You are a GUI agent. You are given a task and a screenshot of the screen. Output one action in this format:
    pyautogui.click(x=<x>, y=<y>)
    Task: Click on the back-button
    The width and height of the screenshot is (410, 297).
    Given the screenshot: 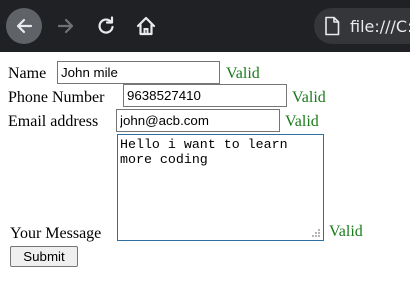 What is the action you would take?
    pyautogui.click(x=24, y=26)
    